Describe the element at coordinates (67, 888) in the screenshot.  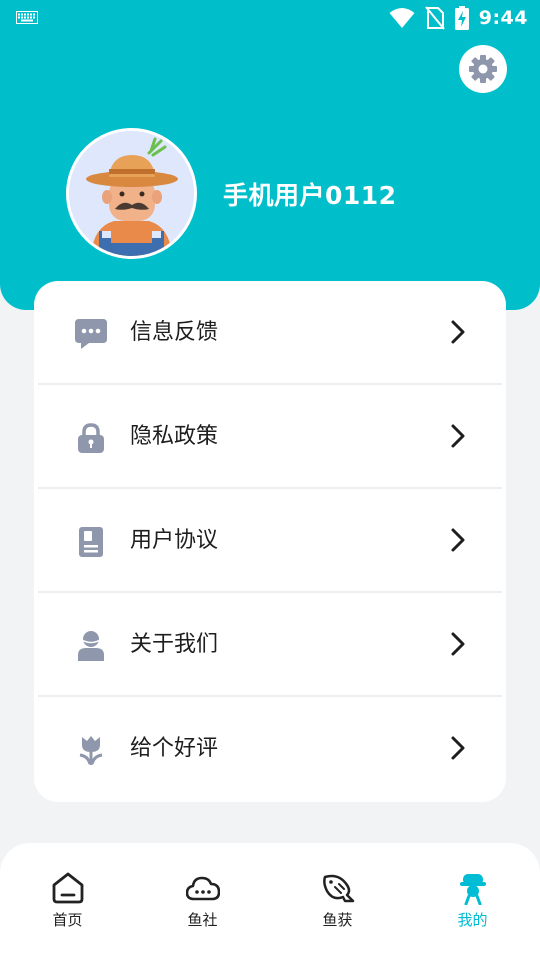
I see `home-icon` at that location.